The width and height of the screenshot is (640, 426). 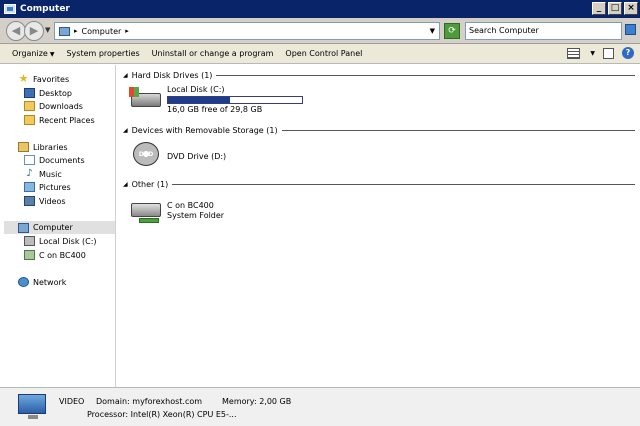 What do you see at coordinates (55, 187) in the screenshot?
I see `nav-pictures-label: Pictures` at bounding box center [55, 187].